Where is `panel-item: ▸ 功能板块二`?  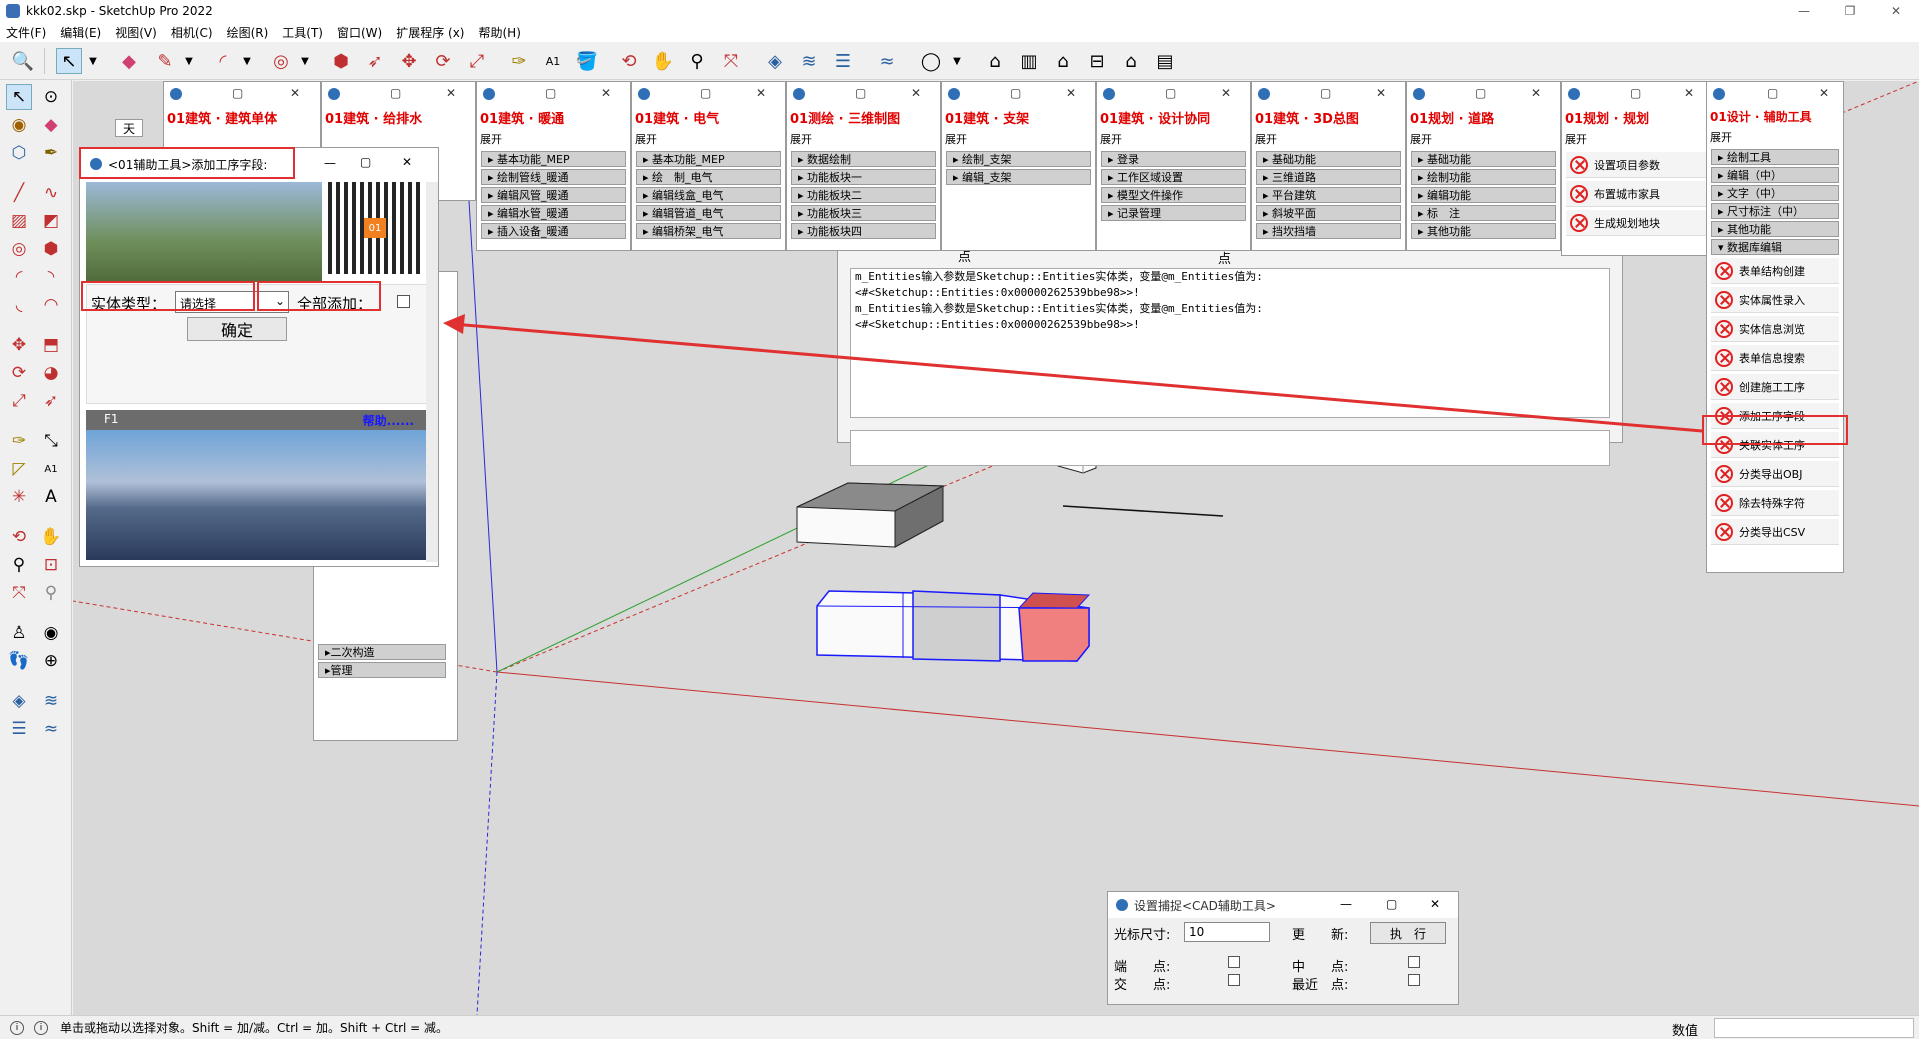
panel-item: ▸ 功能板块二 is located at coordinates (863, 195).